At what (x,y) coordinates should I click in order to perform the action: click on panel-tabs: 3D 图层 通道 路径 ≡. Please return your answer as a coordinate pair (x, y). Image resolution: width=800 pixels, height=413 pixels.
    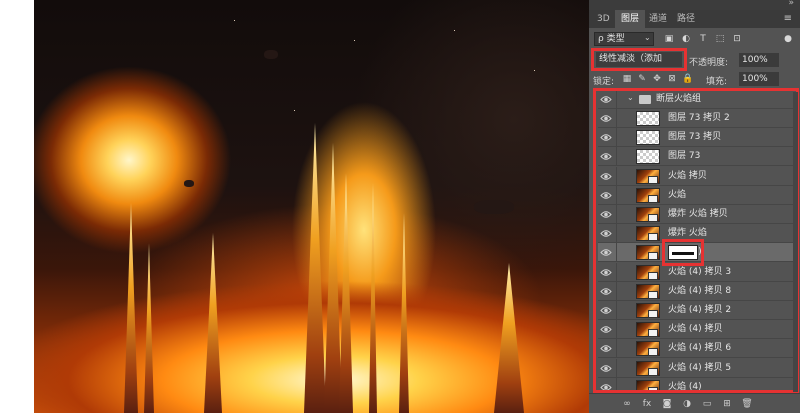
    Looking at the image, I should click on (694, 19).